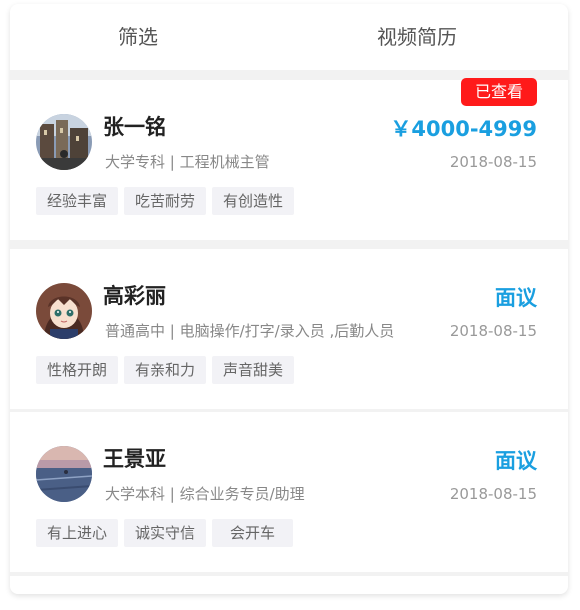 Image resolution: width=580 pixels, height=610 pixels. What do you see at coordinates (77, 370) in the screenshot?
I see `tag: 性格开朗` at bounding box center [77, 370].